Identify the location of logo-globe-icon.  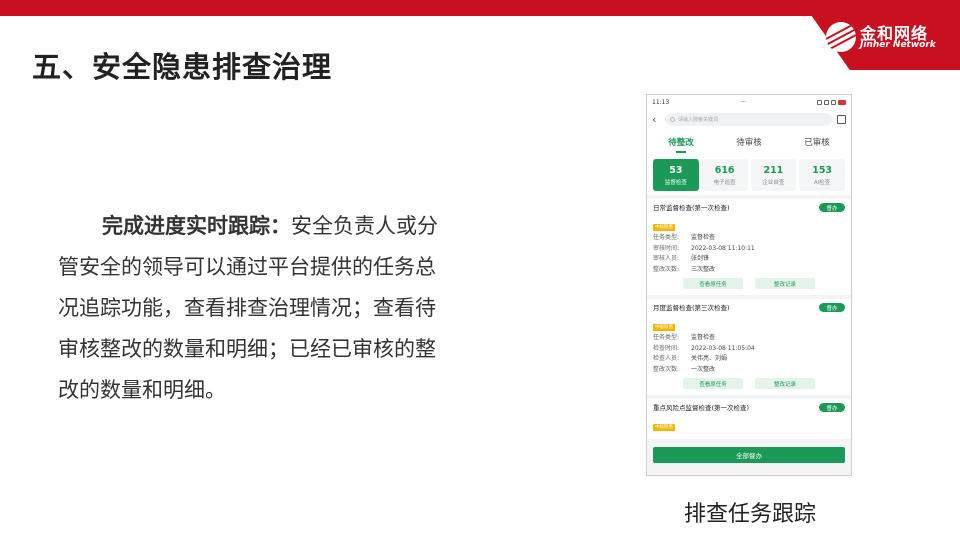
(841, 37).